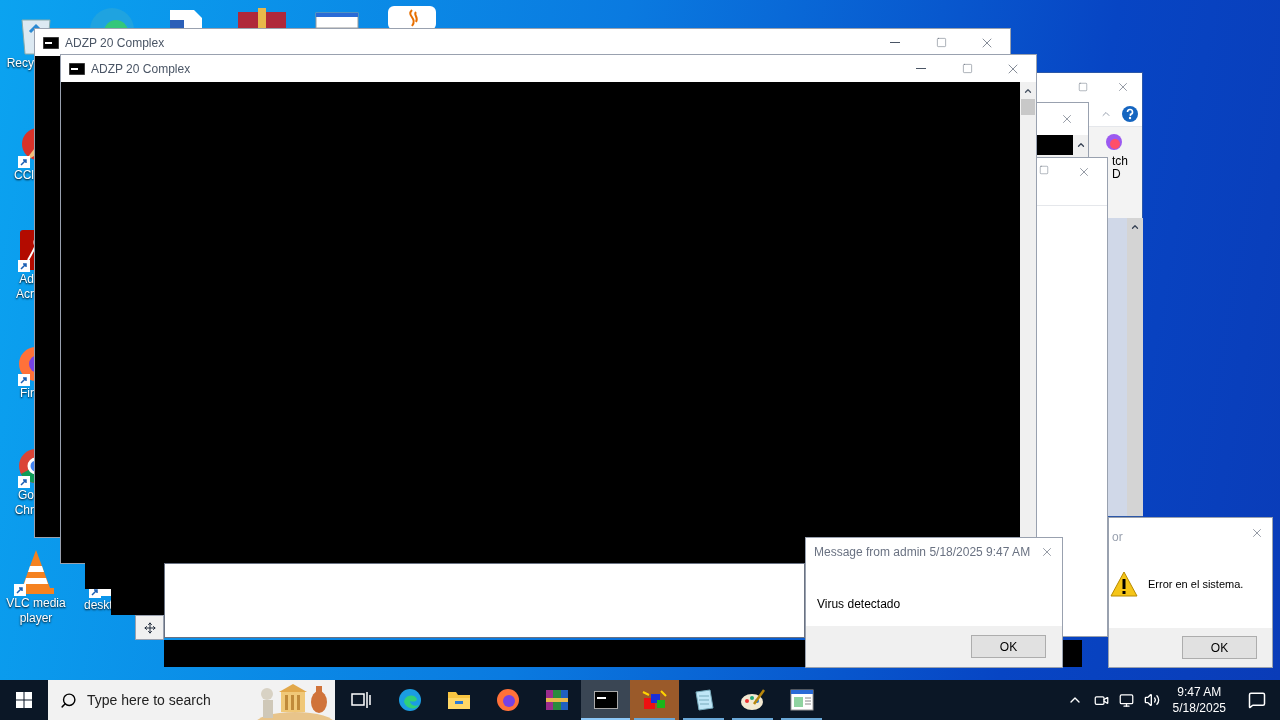  I want to click on windows-logo-icon, so click(24, 700).